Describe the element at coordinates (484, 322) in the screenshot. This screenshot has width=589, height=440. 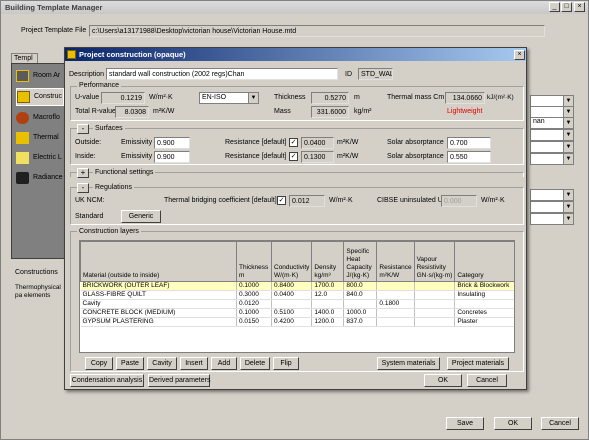
I see `cell-category: Plaster` at that location.